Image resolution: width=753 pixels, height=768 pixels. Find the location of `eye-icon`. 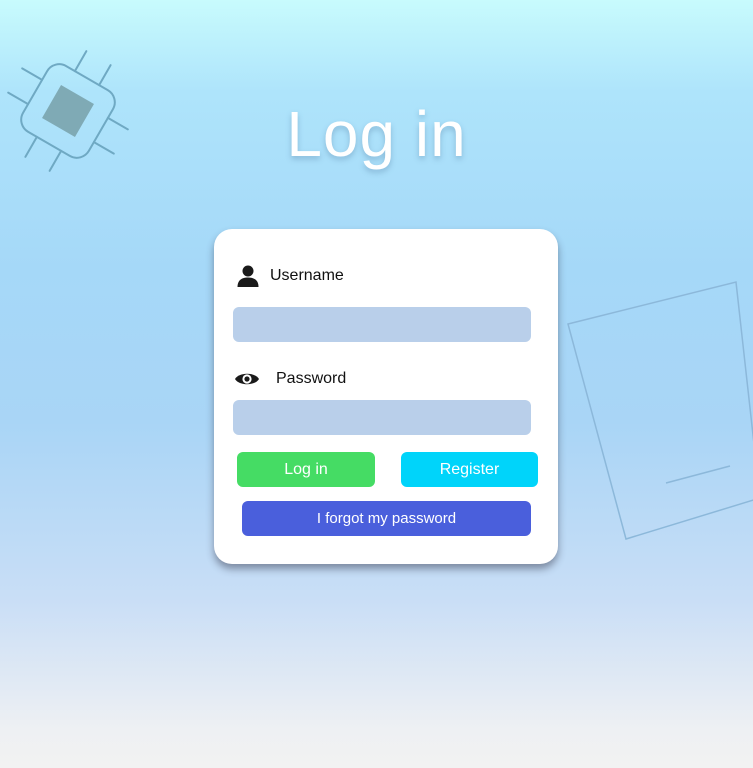

eye-icon is located at coordinates (247, 379).